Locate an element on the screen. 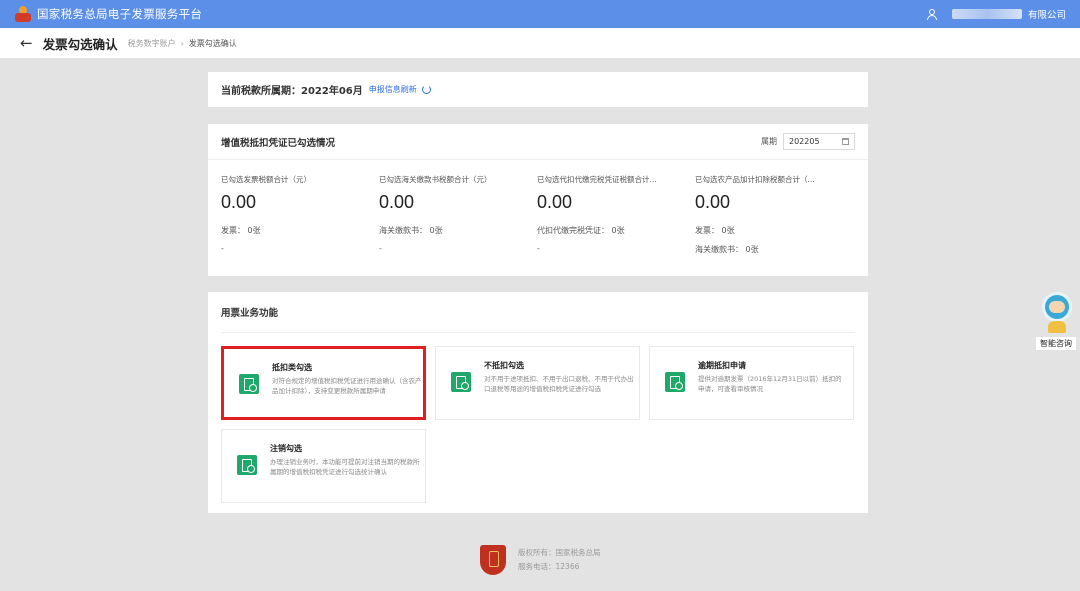 The width and height of the screenshot is (1080, 591). stat-extra: 海关缴款书： 0张 is located at coordinates (727, 249).